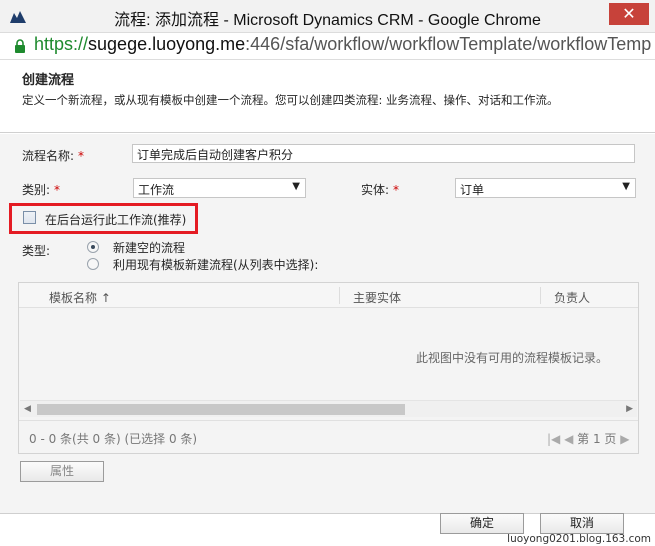 The width and height of the screenshot is (655, 546). Describe the element at coordinates (167, 44) in the screenshot. I see `url-host: sugege.luoyong.me` at that location.